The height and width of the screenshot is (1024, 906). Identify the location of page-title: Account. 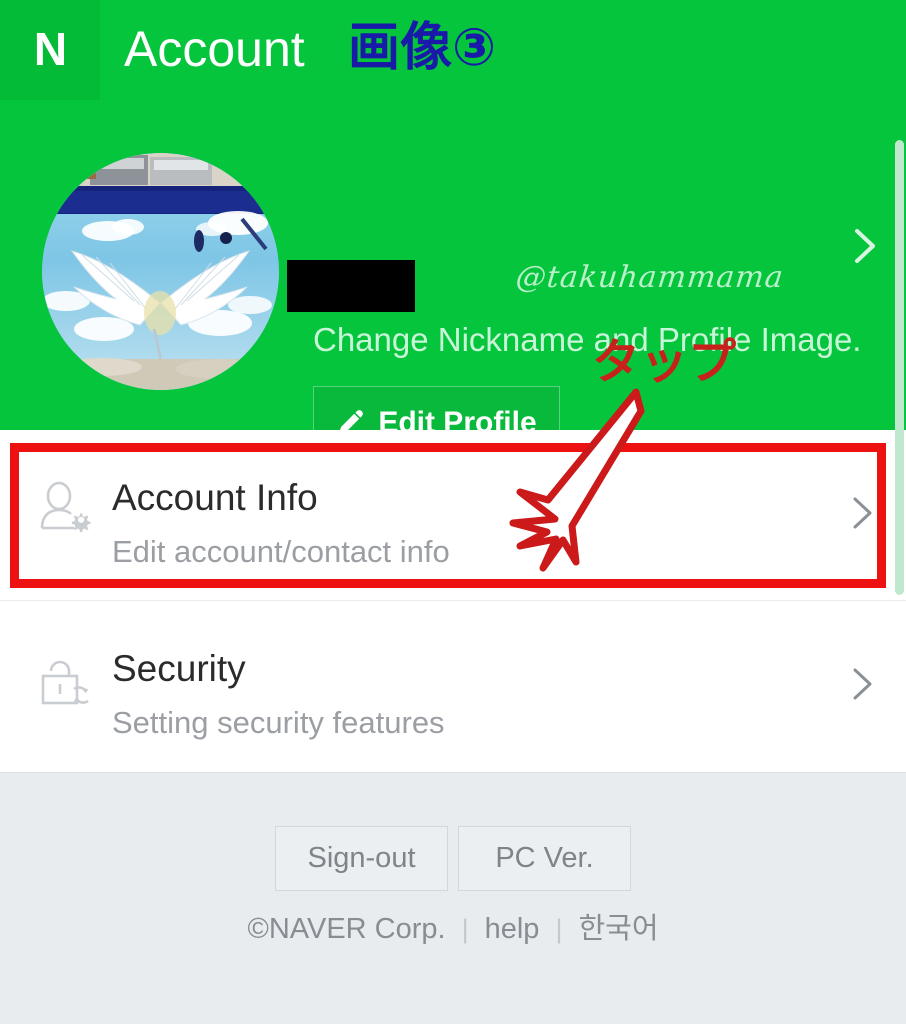
(214, 49).